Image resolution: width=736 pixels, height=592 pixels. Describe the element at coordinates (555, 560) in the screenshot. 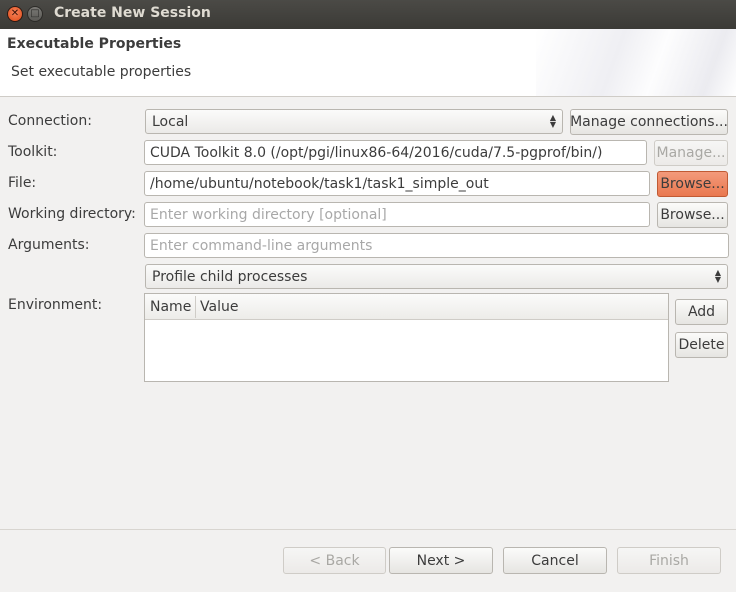

I see `cancel-button: Cancel` at that location.